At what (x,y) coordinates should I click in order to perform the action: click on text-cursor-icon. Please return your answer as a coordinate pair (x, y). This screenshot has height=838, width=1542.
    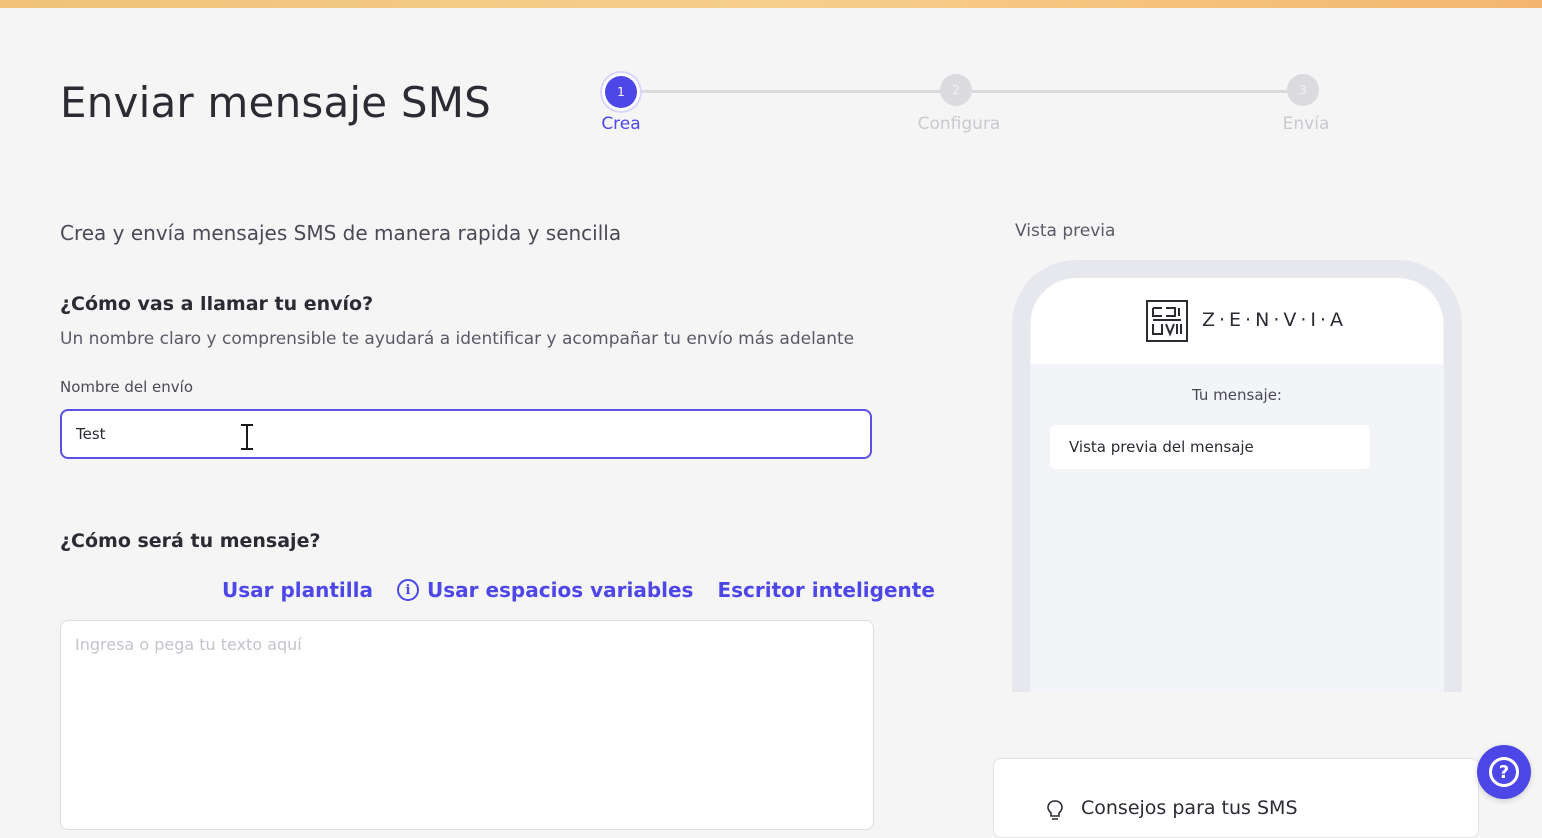
    Looking at the image, I should click on (247, 437).